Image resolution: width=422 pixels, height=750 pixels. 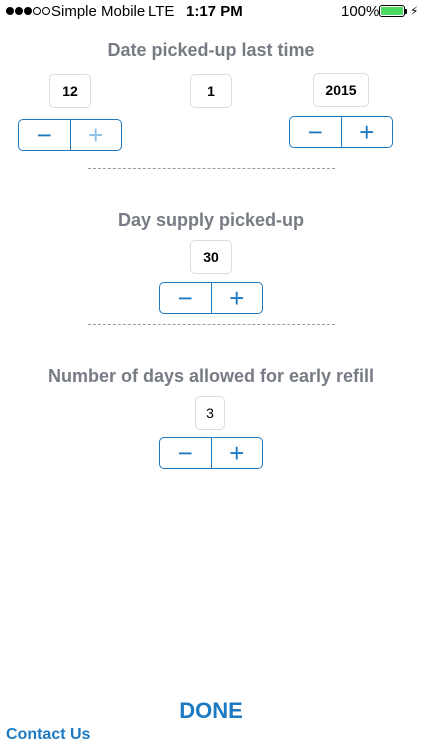 I want to click on carrier-name: Simple Mobile, so click(x=98, y=11).